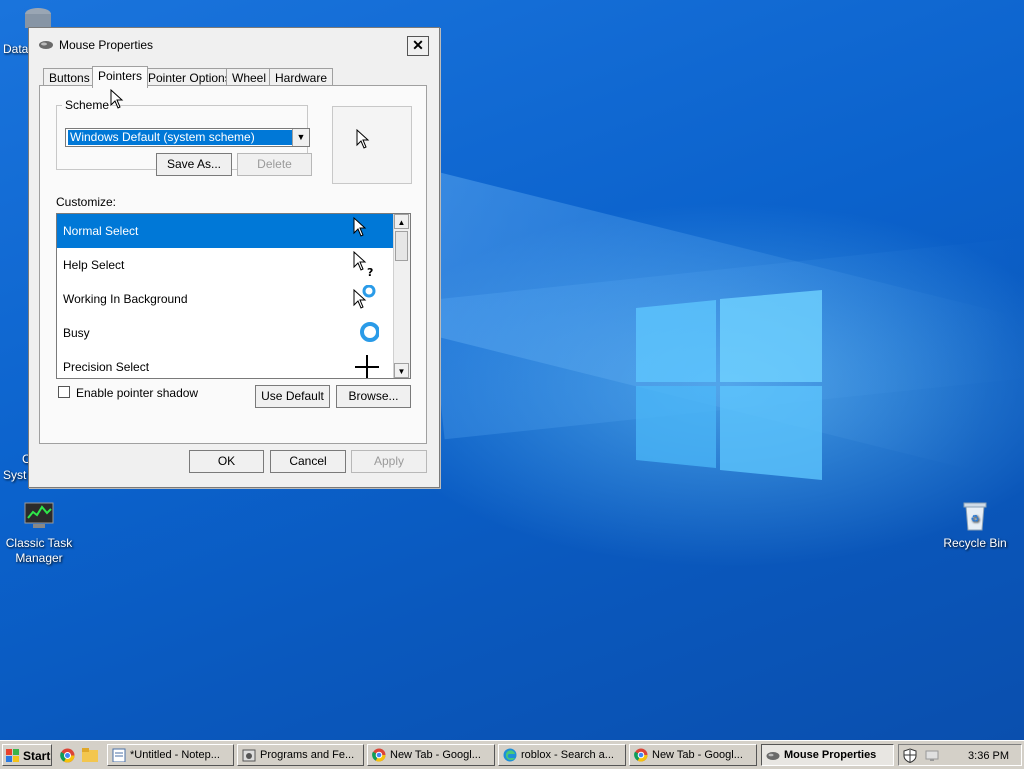 The height and width of the screenshot is (769, 1024). What do you see at coordinates (367, 366) in the screenshot?
I see `crosshair-cursor-icon` at bounding box center [367, 366].